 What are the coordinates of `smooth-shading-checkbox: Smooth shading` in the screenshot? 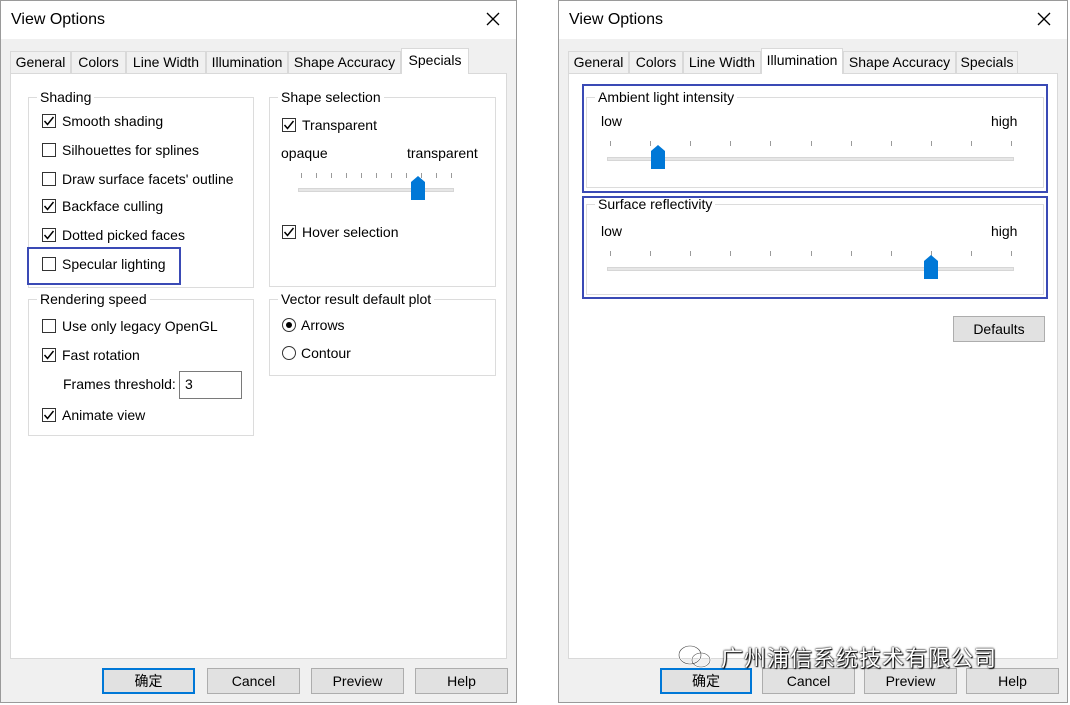 It's located at (102, 121).